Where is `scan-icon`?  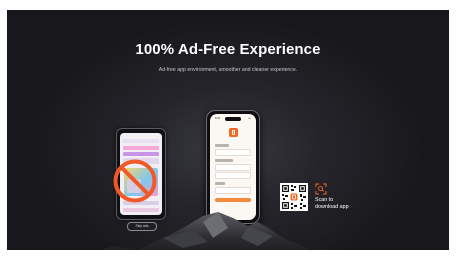
scan-icon is located at coordinates (321, 189).